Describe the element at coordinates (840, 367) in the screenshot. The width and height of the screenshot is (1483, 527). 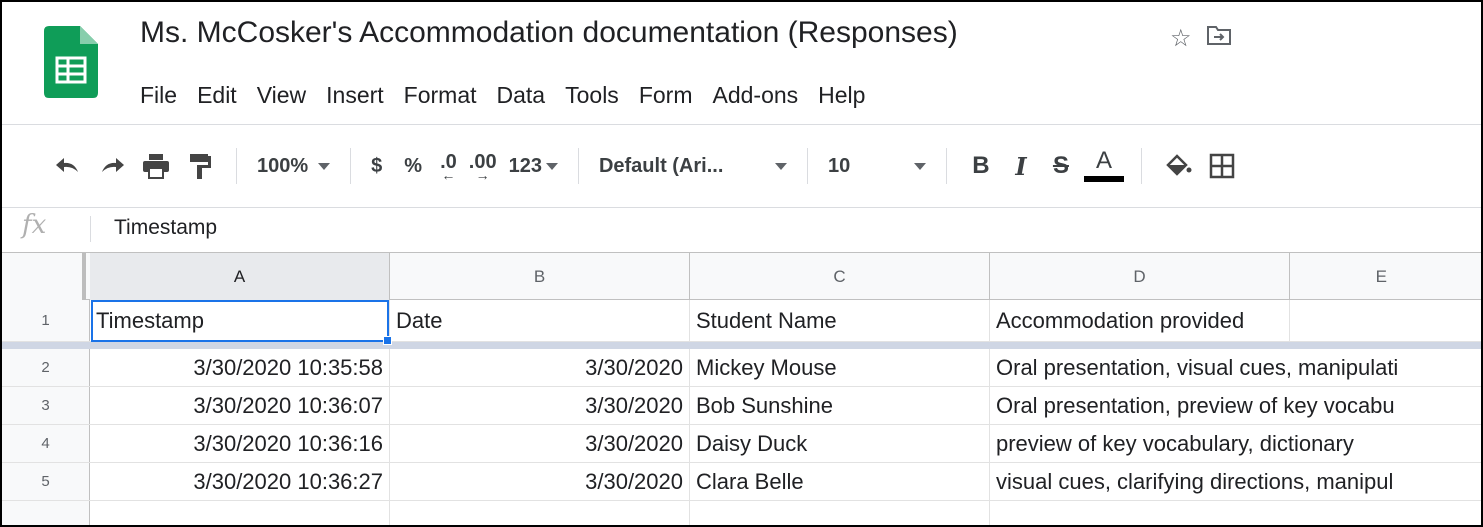
I see `cell-c2: Mickey Mouse` at that location.